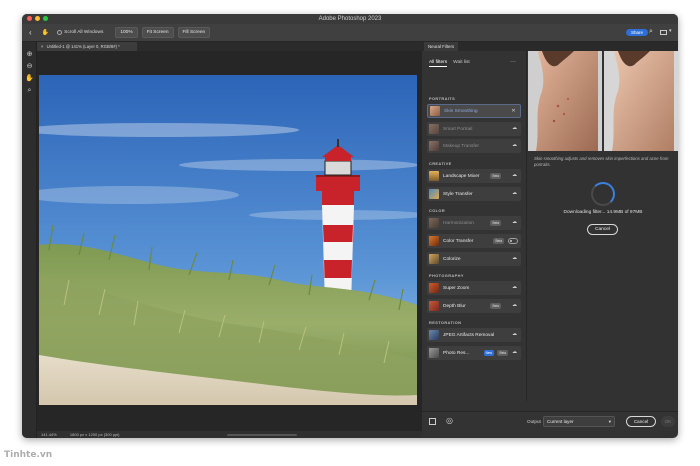  I want to click on download-spinner, so click(603, 194).